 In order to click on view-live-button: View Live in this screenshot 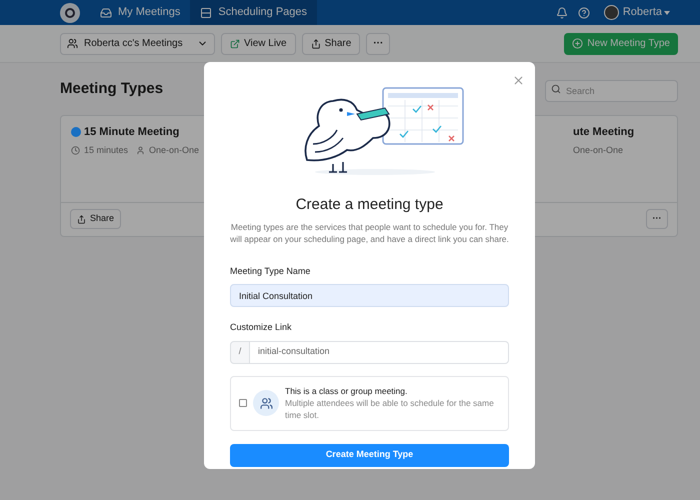, I will do `click(258, 43)`.